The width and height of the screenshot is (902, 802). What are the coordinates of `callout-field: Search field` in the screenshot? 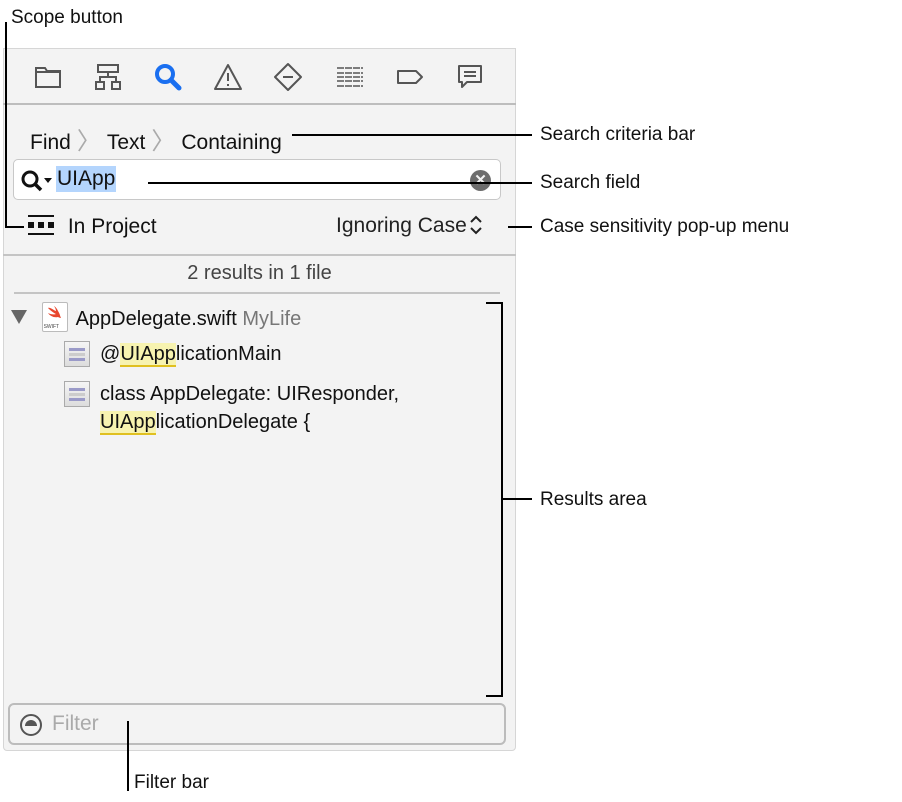 It's located at (590, 182).